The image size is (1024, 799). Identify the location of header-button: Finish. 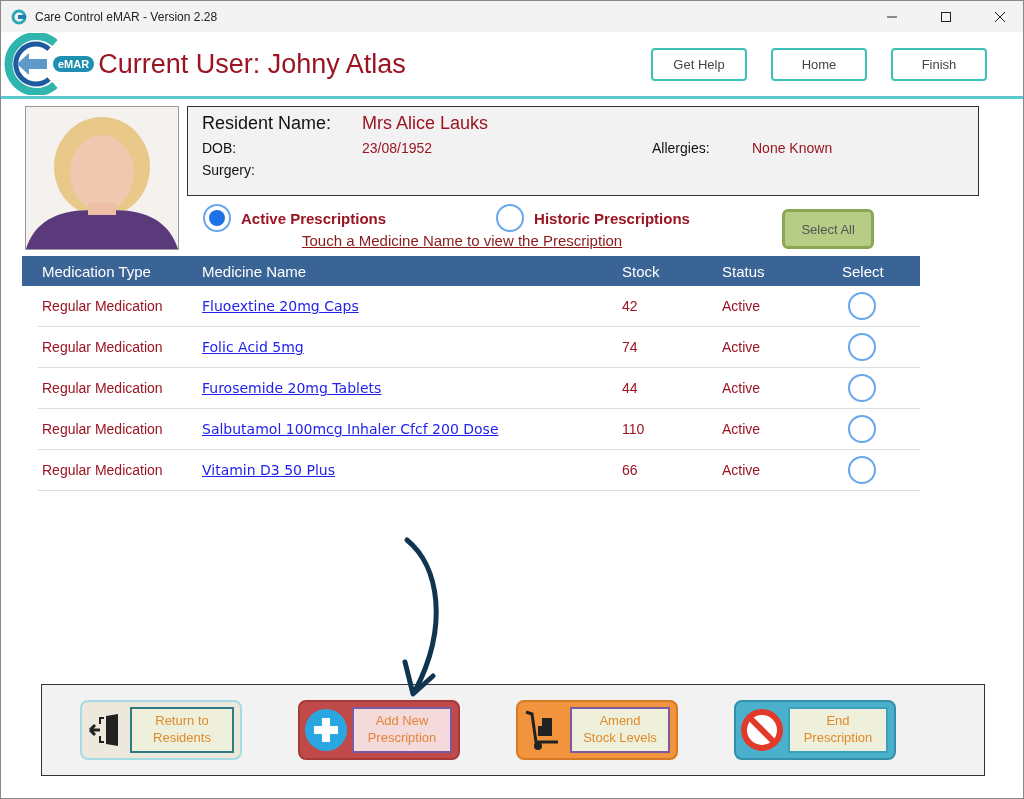
(939, 64).